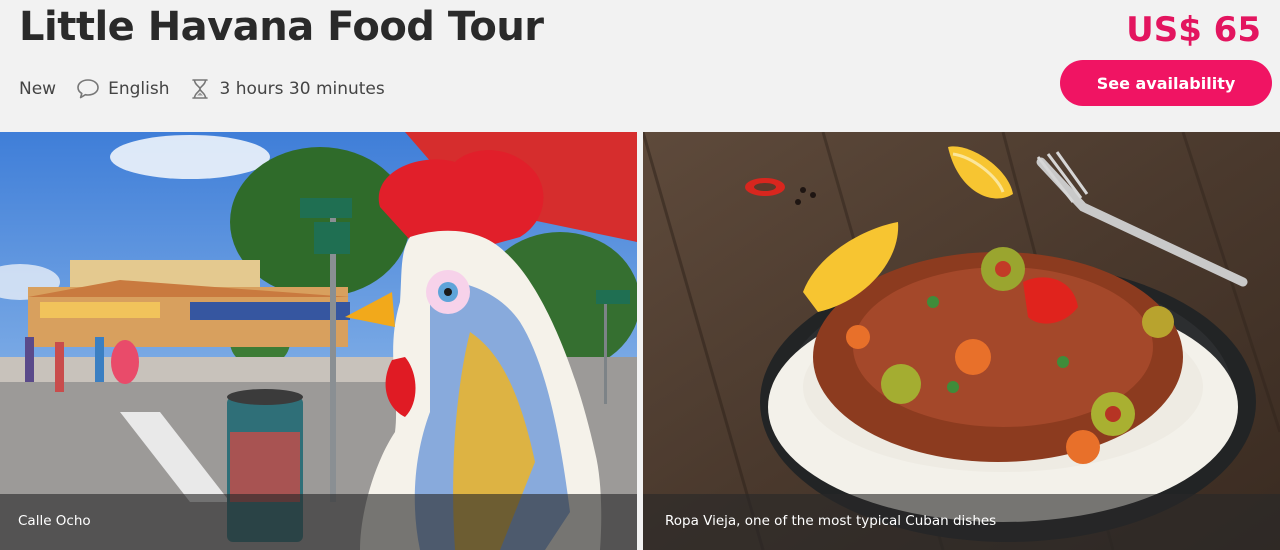 The width and height of the screenshot is (1280, 550). Describe the element at coordinates (281, 27) in the screenshot. I see `page-title: Little Havana Food Tour` at that location.